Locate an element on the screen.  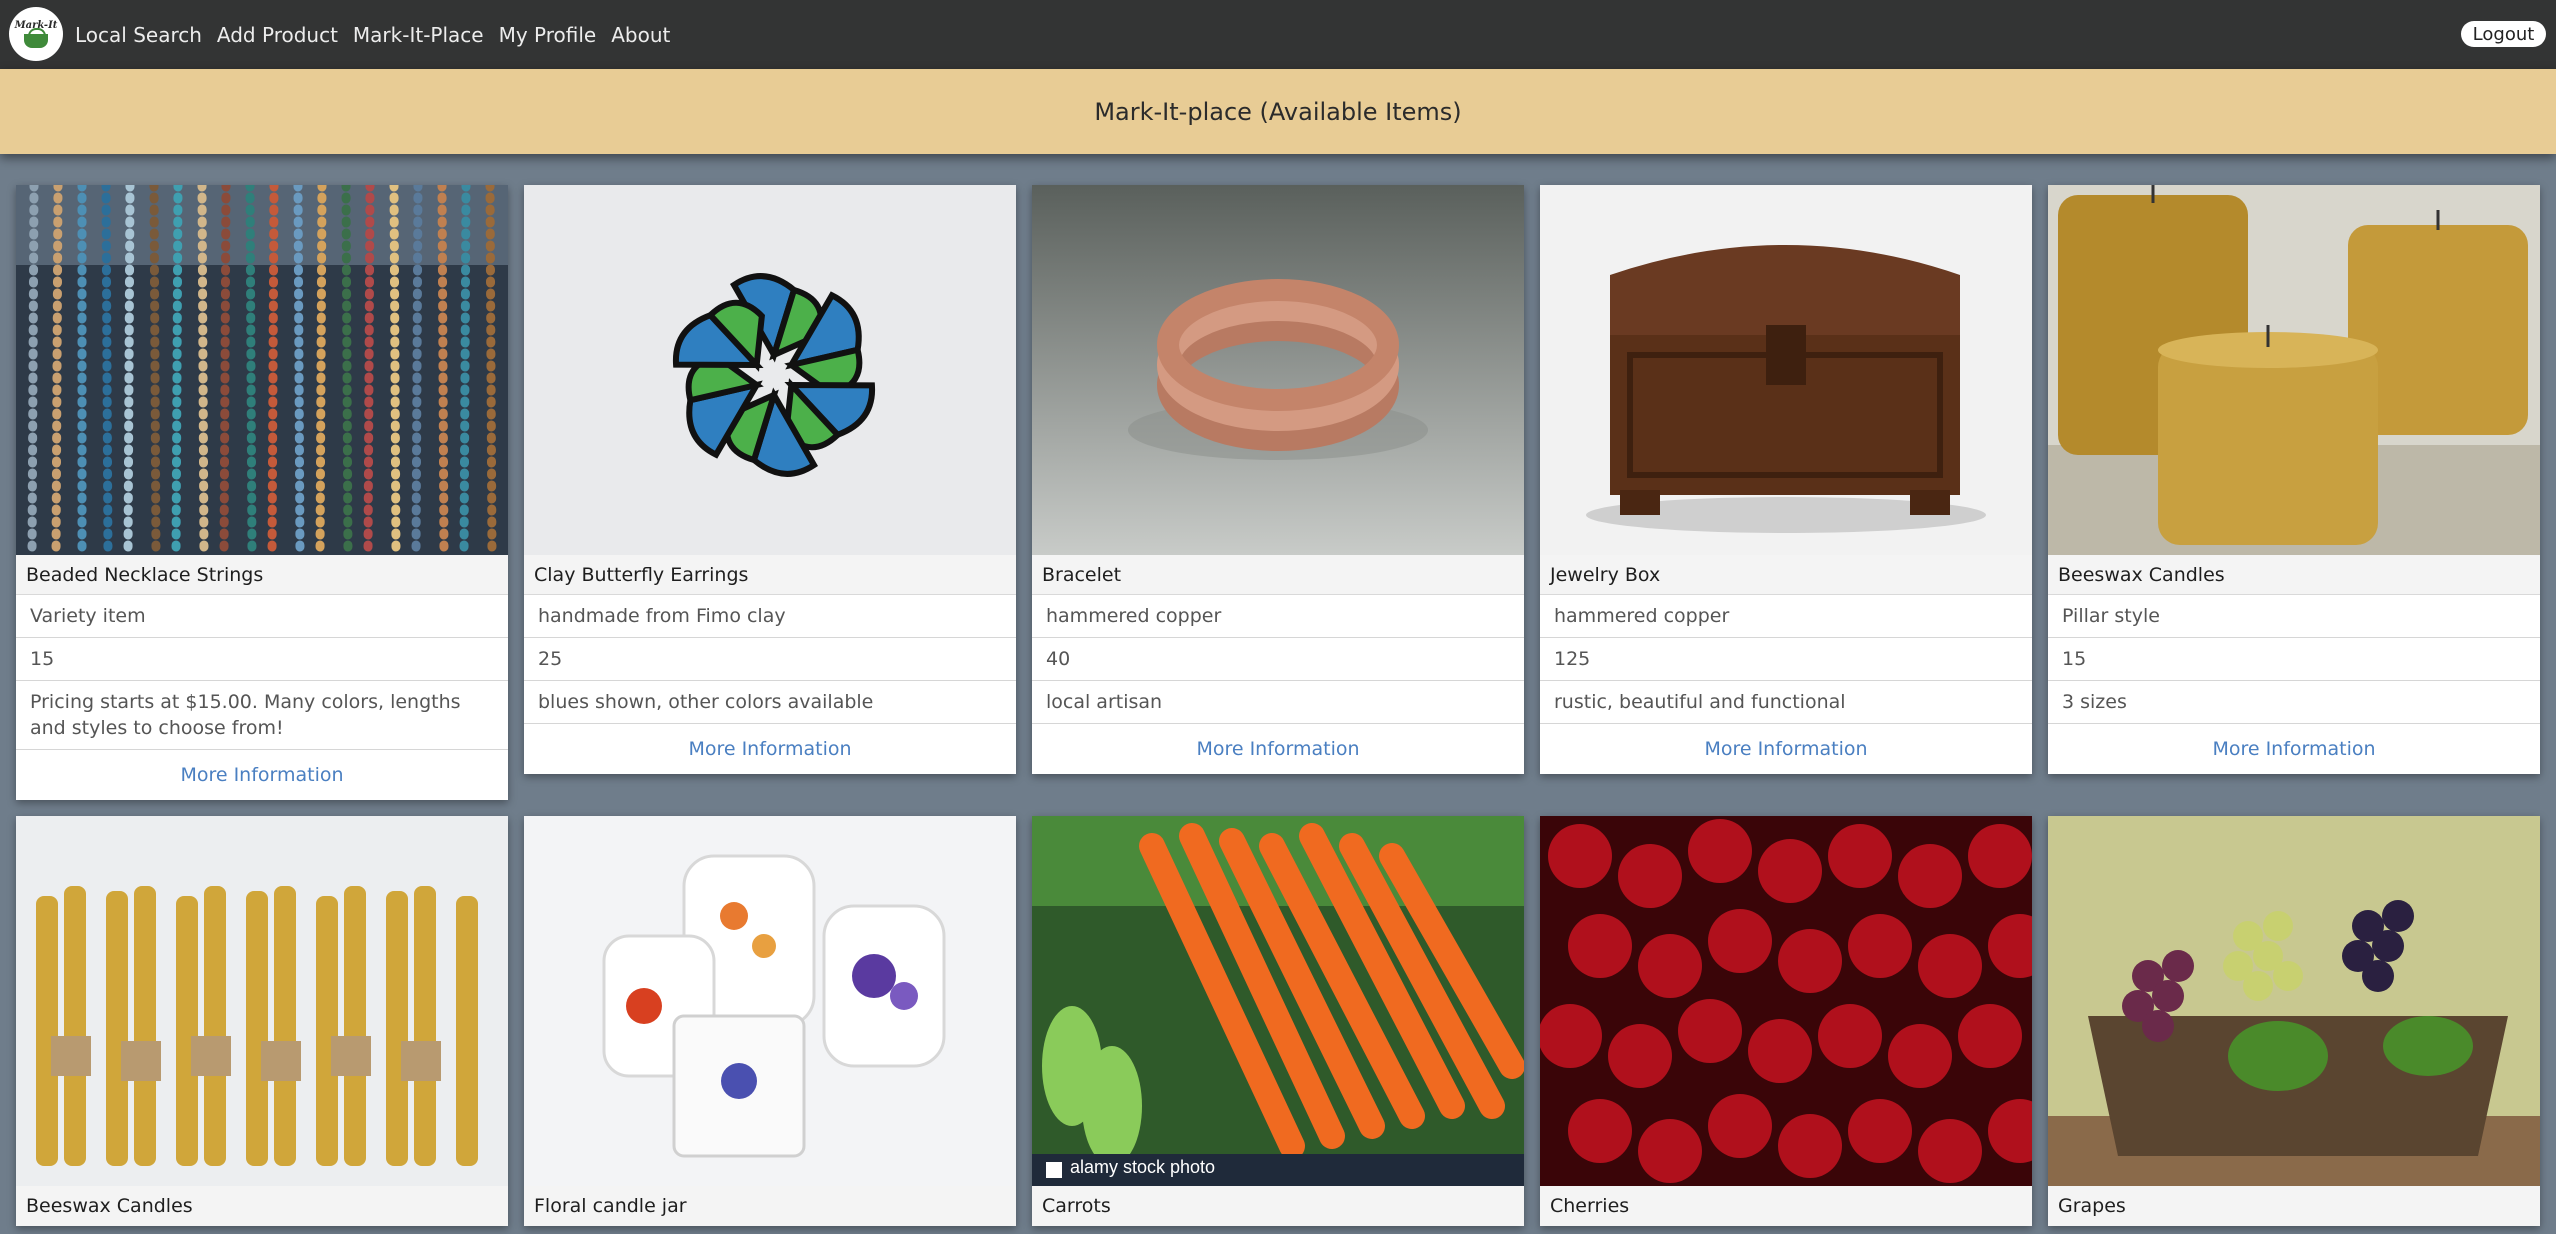
page-header: Mark-It-place (Available Items) is located at coordinates (1278, 111).